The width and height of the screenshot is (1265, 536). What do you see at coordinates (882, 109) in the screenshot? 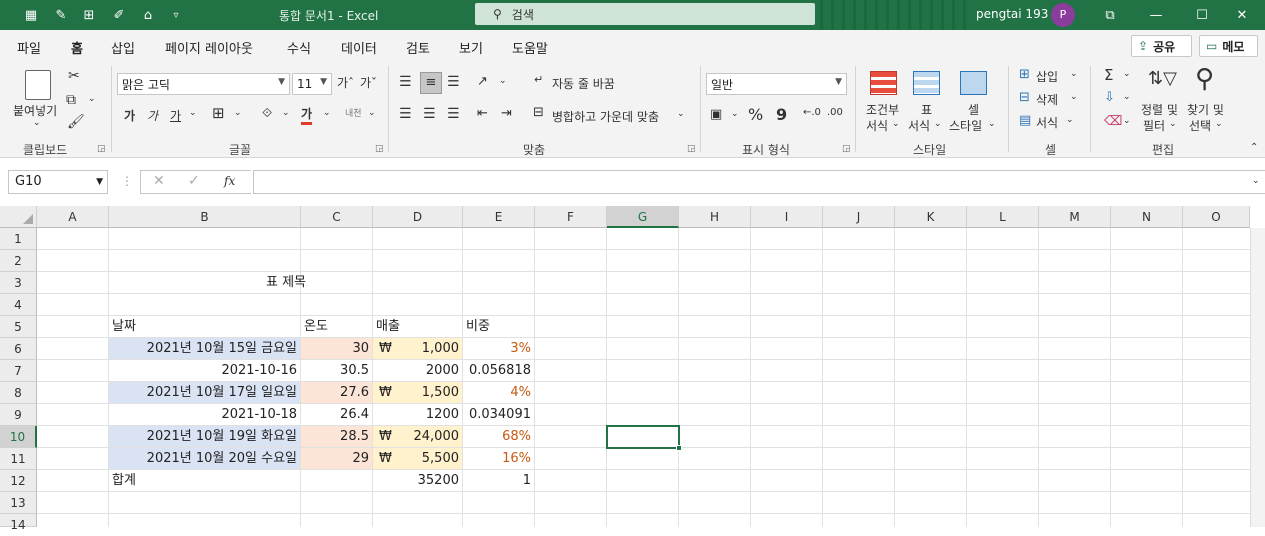
I see `conditional-format-label-1: 조건부` at bounding box center [882, 109].